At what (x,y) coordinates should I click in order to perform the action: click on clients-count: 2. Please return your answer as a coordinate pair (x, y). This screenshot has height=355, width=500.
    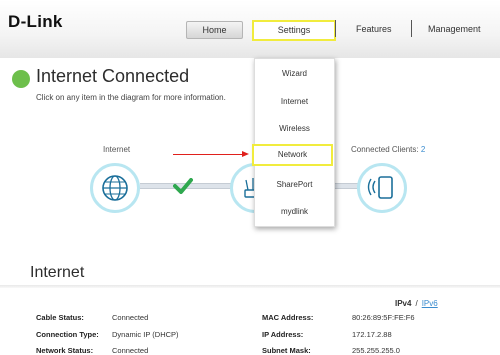
    Looking at the image, I should click on (423, 149).